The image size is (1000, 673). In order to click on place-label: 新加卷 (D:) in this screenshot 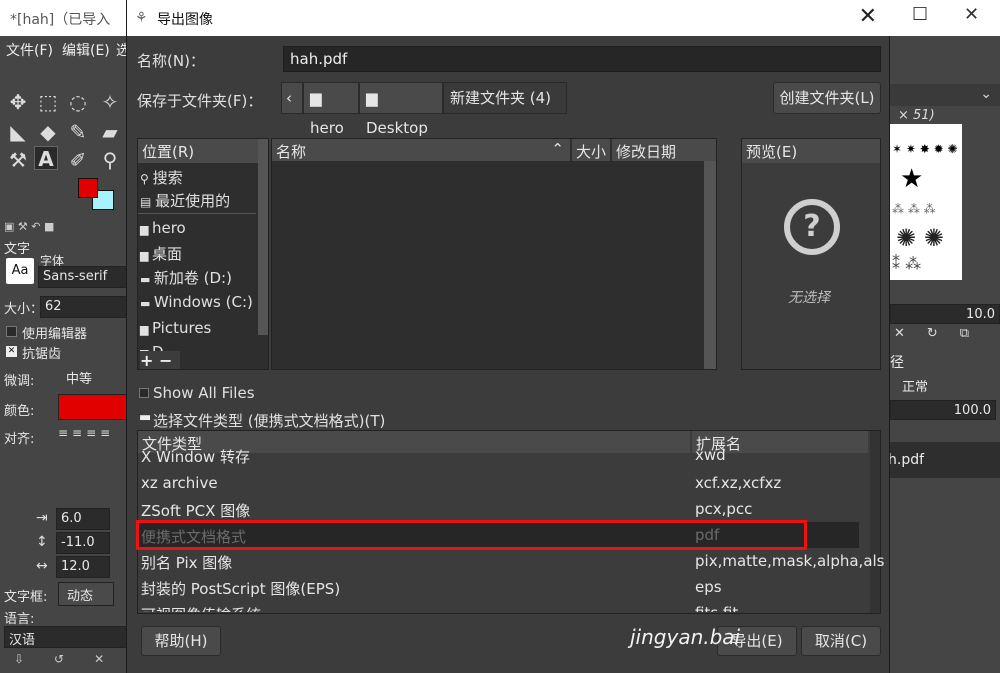, I will do `click(192, 278)`.